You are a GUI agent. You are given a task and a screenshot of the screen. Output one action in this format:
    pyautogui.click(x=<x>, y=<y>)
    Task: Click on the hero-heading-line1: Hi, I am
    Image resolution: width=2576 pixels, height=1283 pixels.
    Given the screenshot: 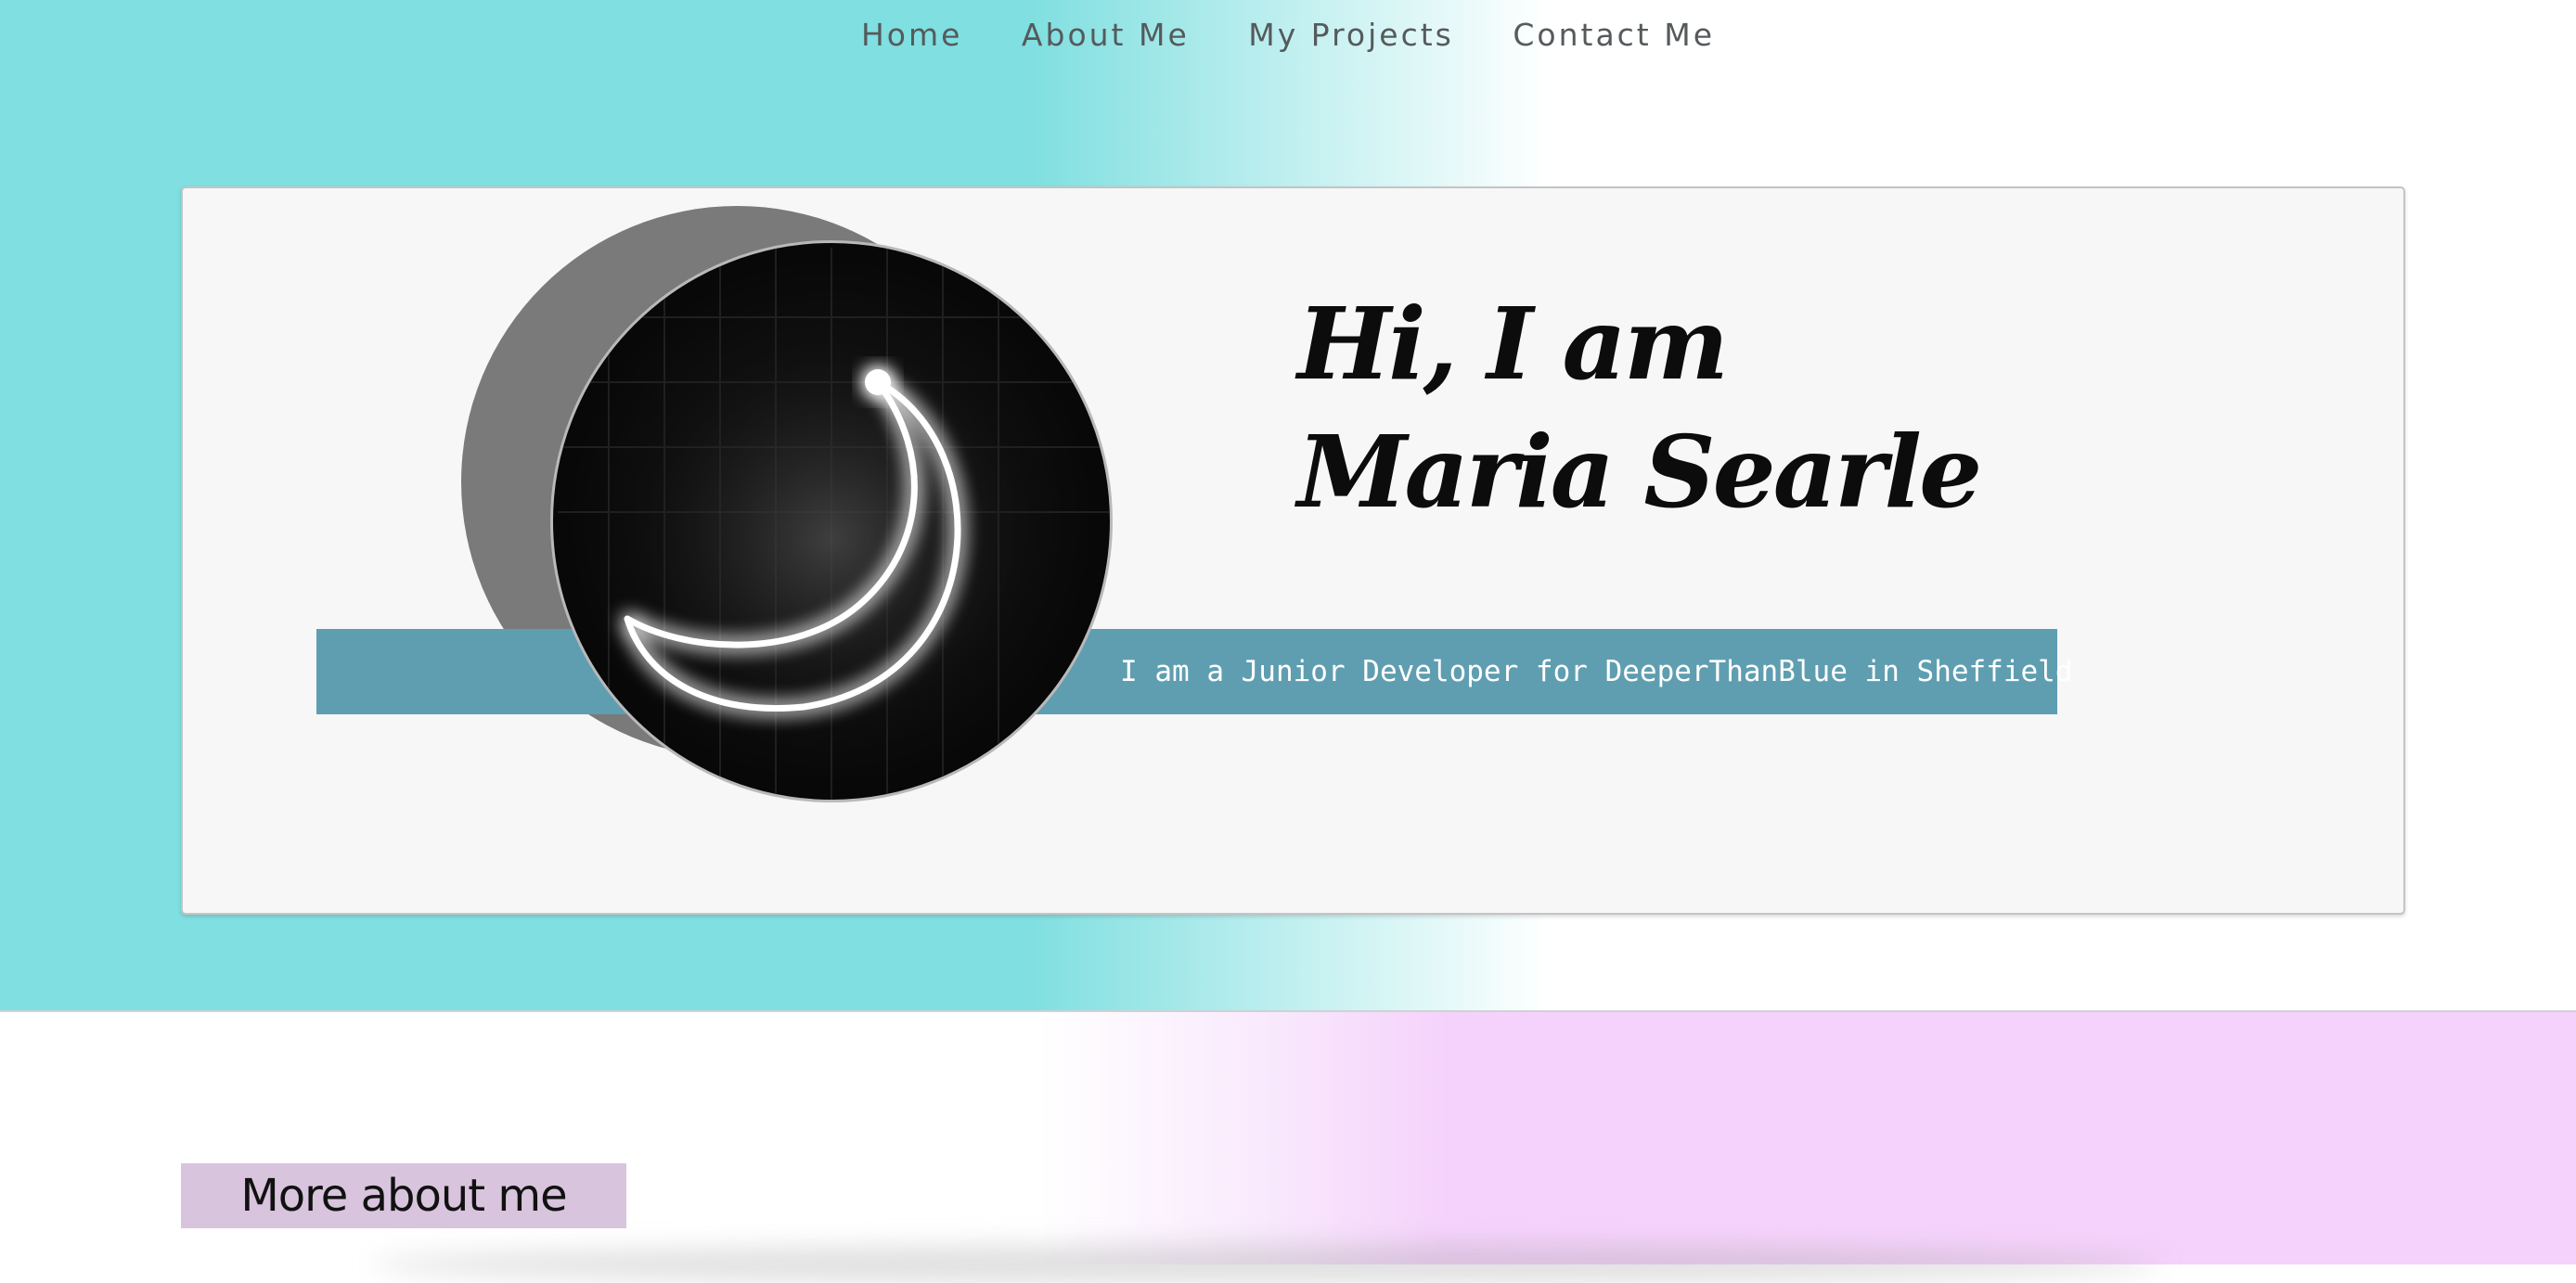 What is the action you would take?
    pyautogui.click(x=1513, y=345)
    